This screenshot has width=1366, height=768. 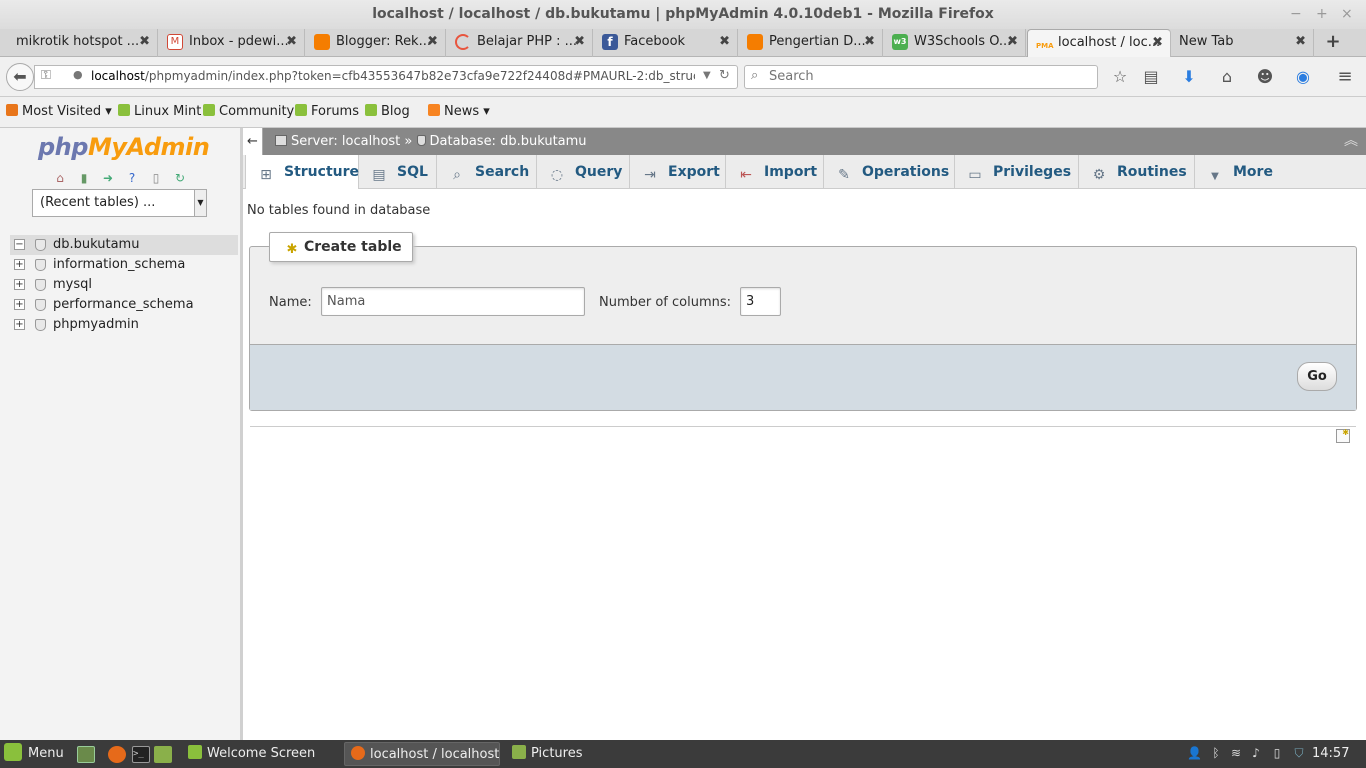 I want to click on table-name-input, so click(x=453, y=301).